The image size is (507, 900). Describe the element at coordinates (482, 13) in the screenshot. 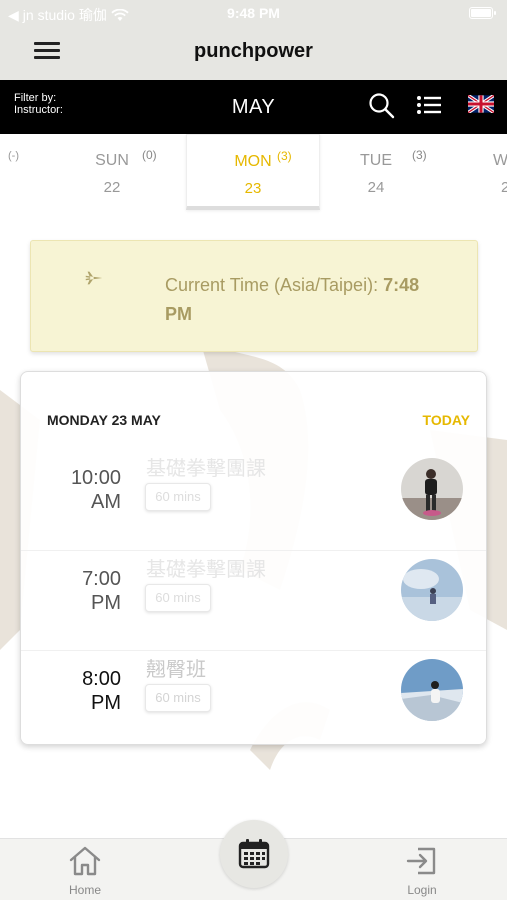

I see `battery-icon` at that location.